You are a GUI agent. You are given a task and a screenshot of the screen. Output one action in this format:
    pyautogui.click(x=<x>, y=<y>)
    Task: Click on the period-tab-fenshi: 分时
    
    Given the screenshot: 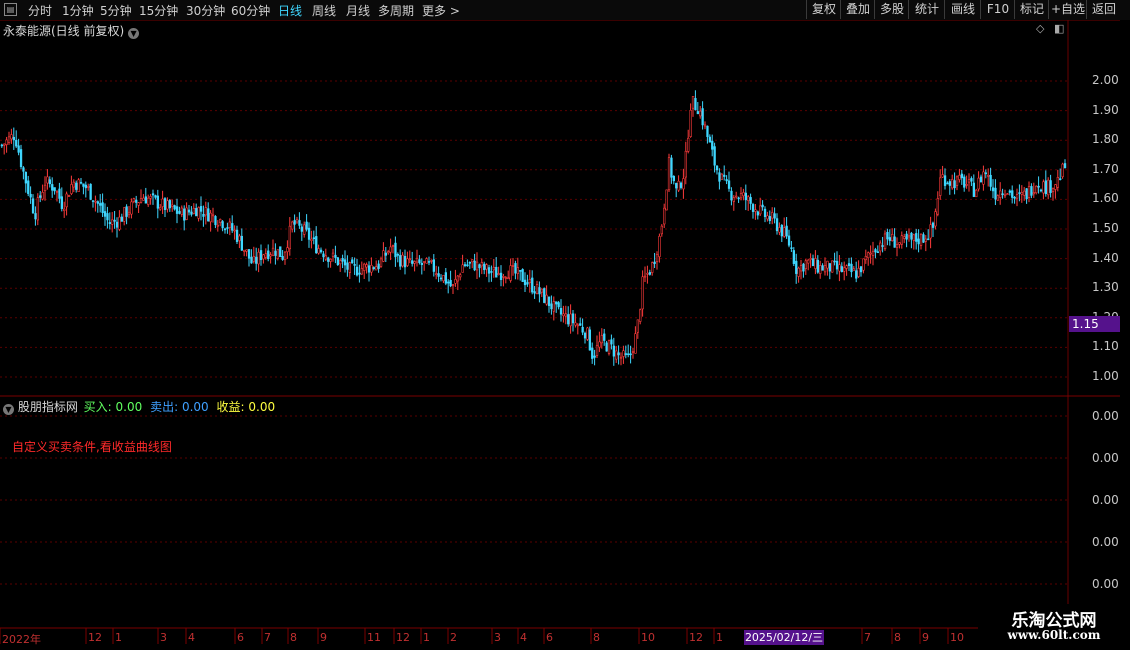 What is the action you would take?
    pyautogui.click(x=40, y=10)
    